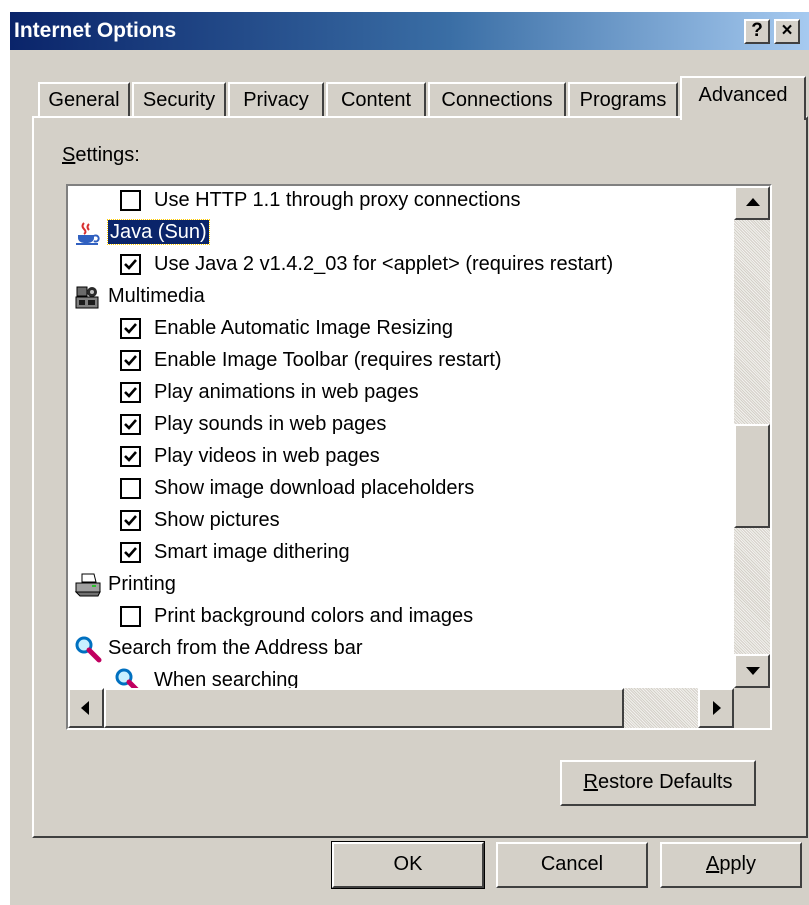  I want to click on scroll-right-button, so click(716, 708).